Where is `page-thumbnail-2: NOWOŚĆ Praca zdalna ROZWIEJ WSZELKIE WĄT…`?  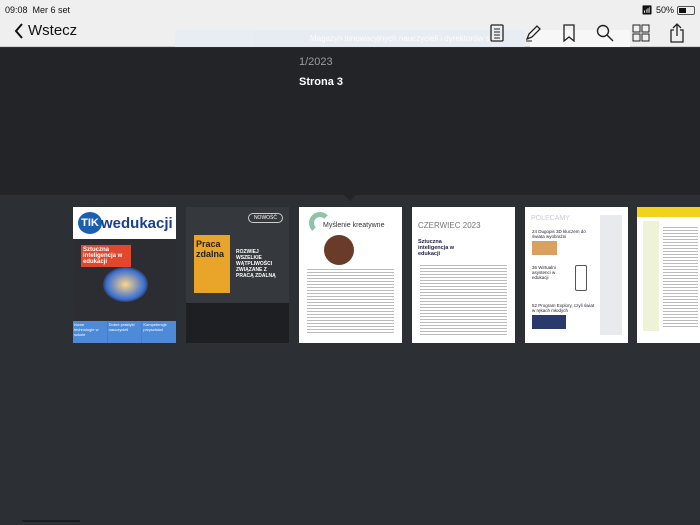
page-thumbnail-2: NOWOŚĆ Praca zdalna ROZWIEJ WSZELKIE WĄT… is located at coordinates (237, 275).